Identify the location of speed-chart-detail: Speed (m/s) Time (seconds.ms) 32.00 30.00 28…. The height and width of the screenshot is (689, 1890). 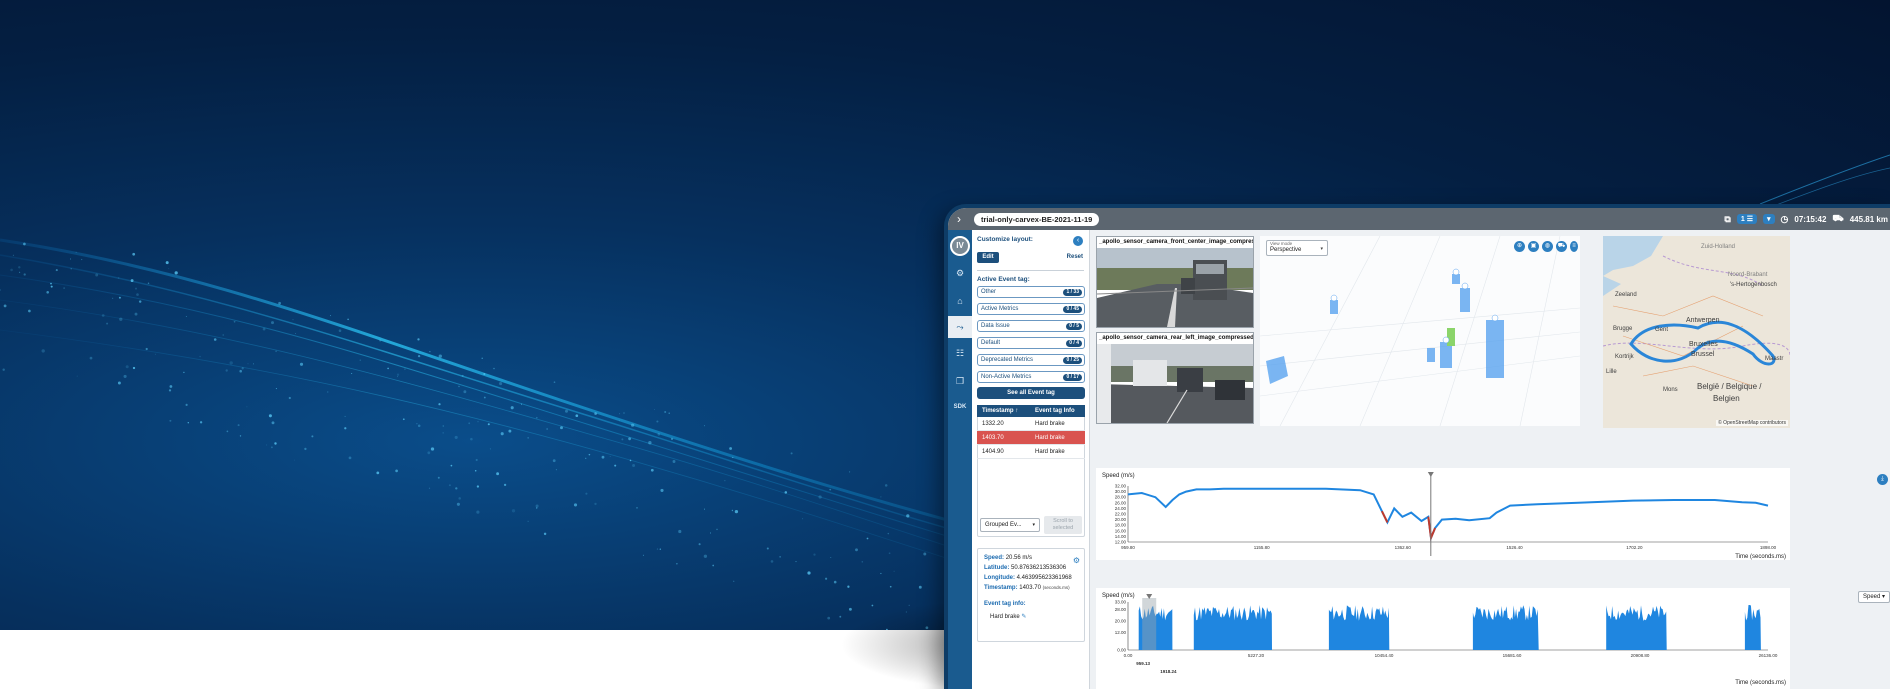
(1443, 514).